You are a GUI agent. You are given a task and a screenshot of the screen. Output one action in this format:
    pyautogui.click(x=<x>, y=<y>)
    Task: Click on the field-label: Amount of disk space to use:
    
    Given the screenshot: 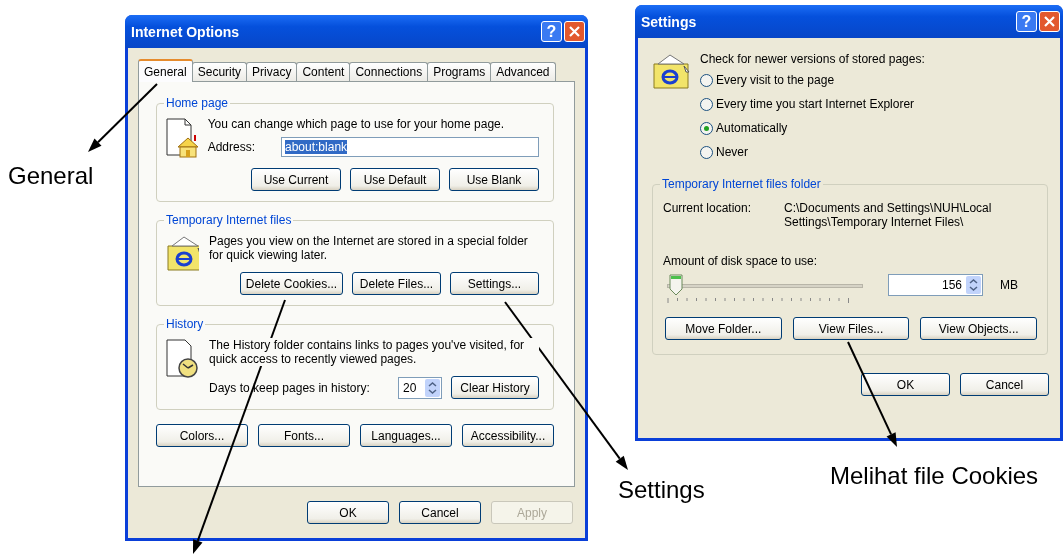 What is the action you would take?
    pyautogui.click(x=741, y=261)
    